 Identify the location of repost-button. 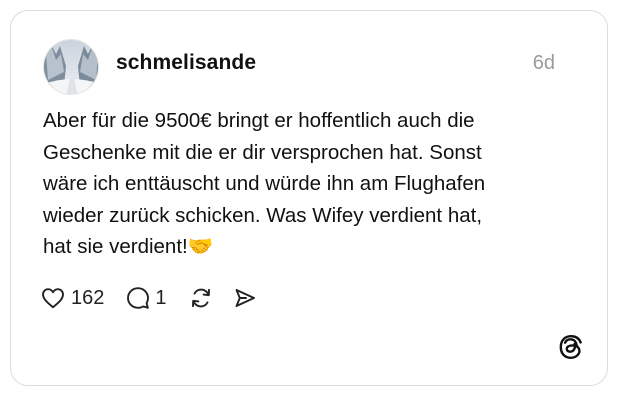
(201, 298).